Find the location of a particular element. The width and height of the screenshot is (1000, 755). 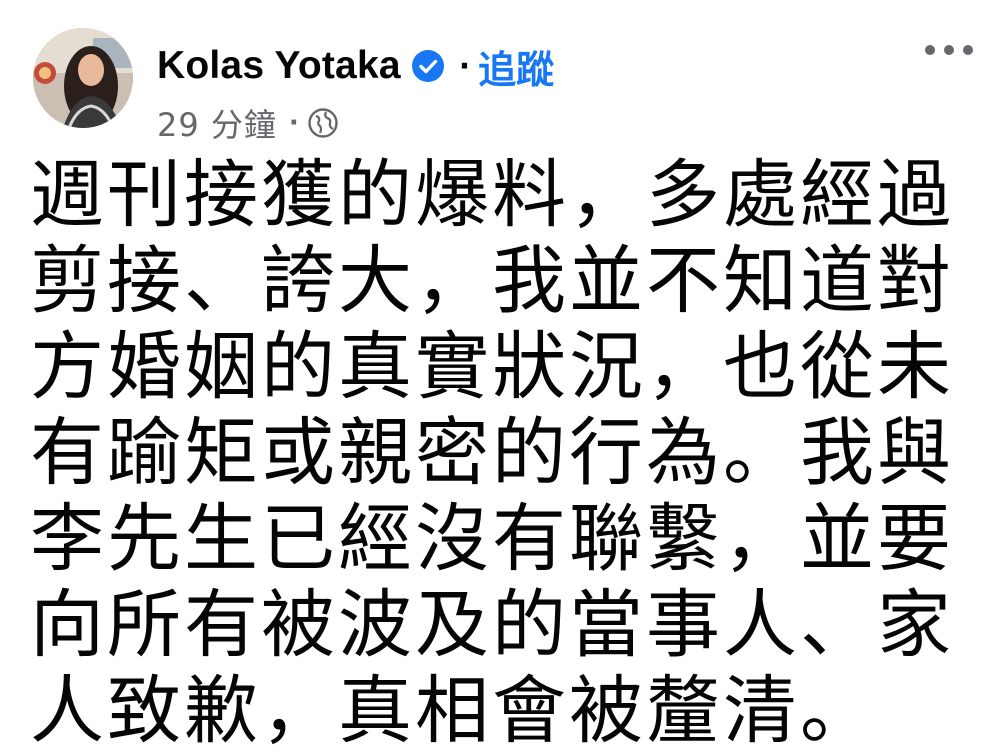

avatar-image is located at coordinates (83, 78).